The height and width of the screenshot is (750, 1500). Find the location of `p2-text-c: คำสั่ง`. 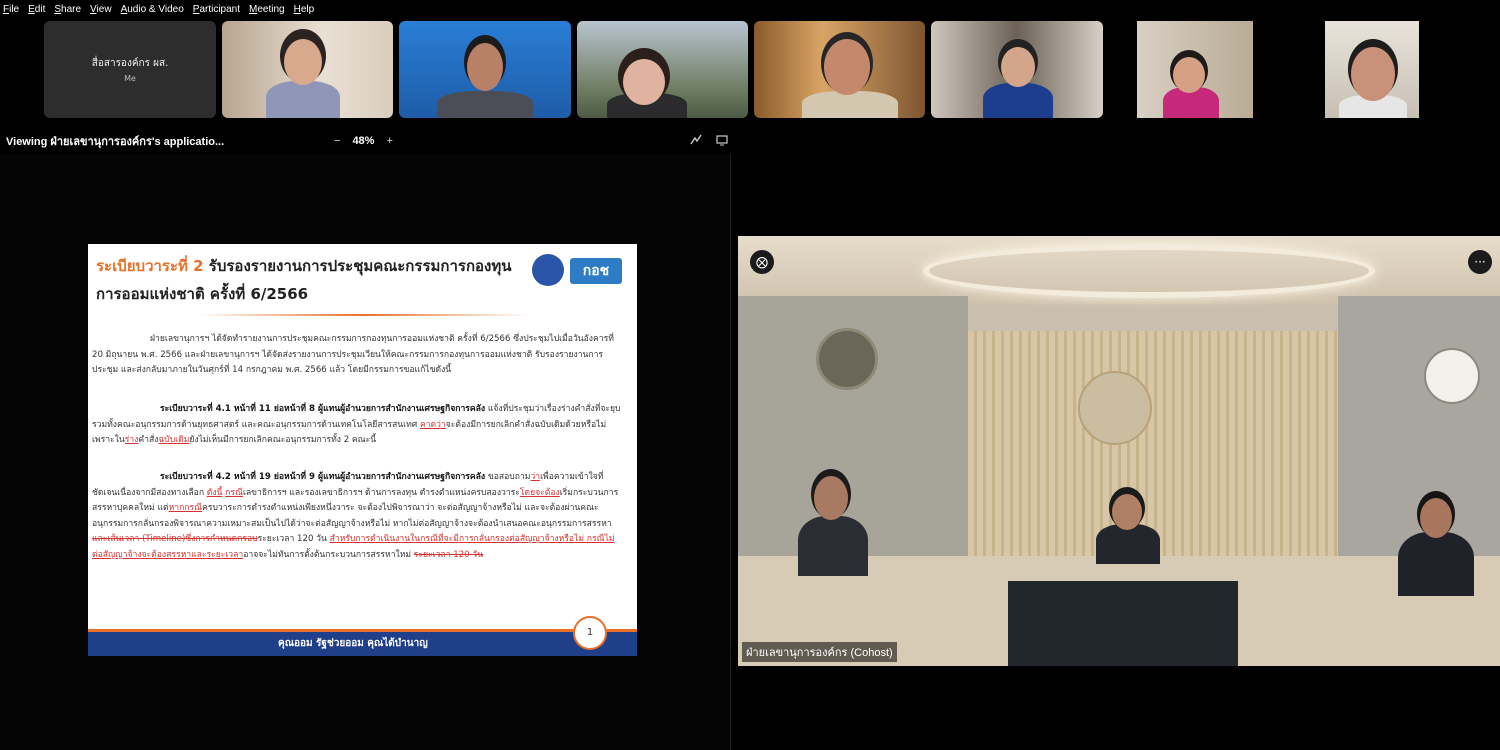

p2-text-c: คำสั่ง is located at coordinates (148, 440).